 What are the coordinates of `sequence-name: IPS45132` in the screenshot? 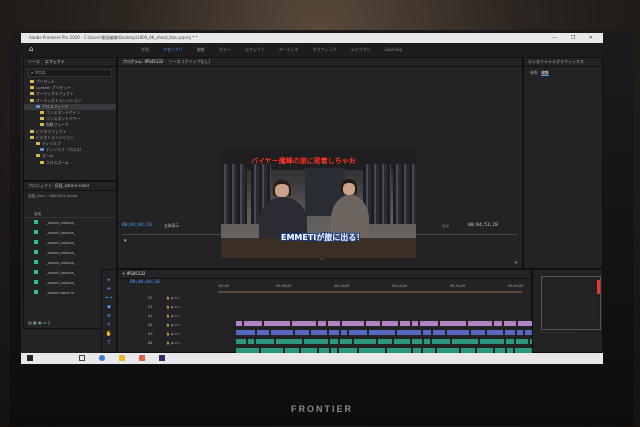 It's located at (136, 273).